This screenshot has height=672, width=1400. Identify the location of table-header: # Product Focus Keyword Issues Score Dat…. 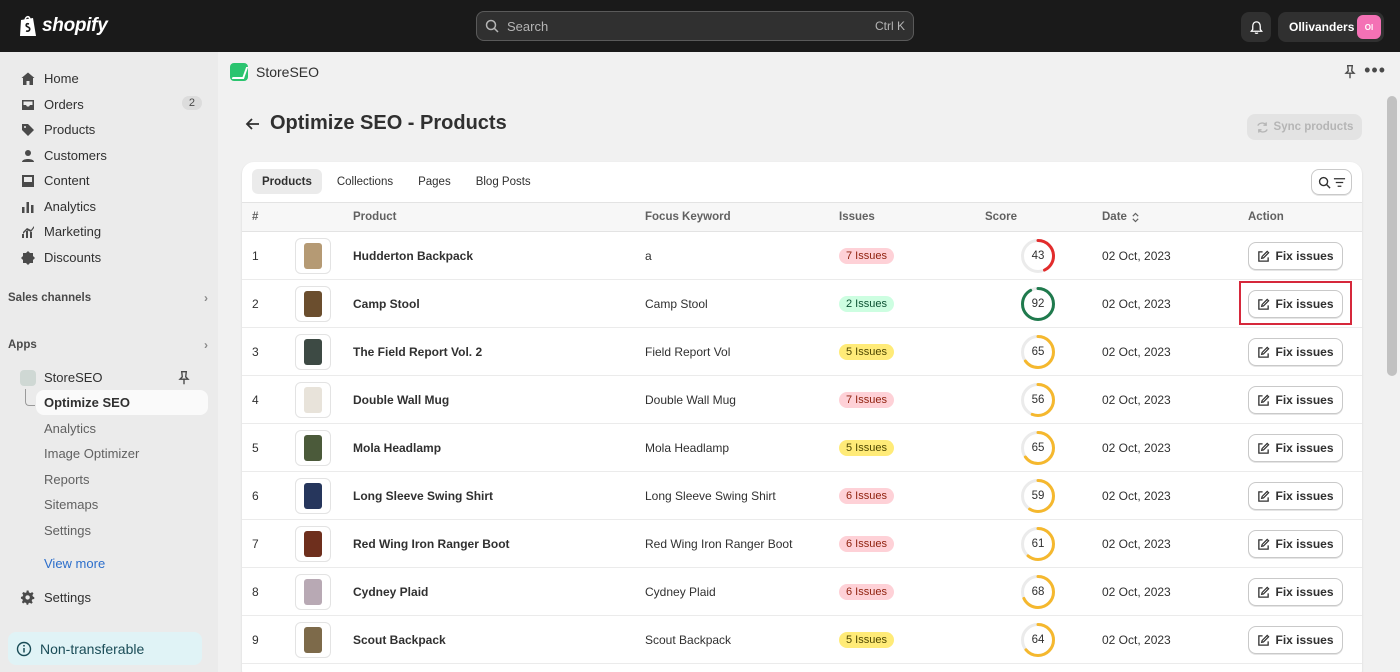
(802, 217).